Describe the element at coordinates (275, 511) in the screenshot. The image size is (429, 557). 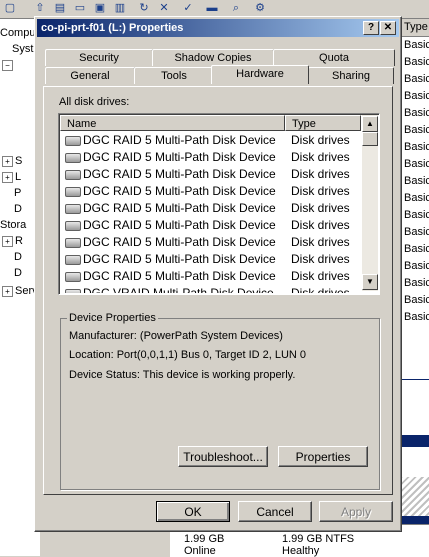
I see `cancel-button: Cancel` at that location.